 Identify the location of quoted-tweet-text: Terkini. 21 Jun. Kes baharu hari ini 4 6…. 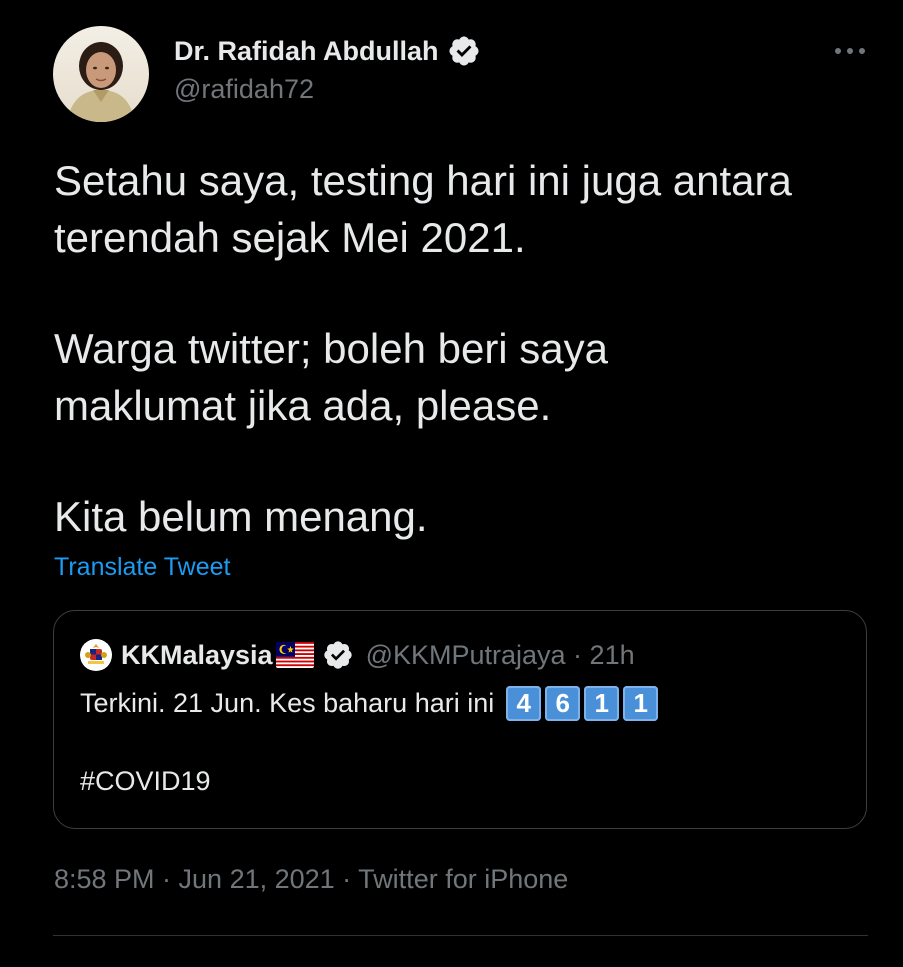
(371, 703).